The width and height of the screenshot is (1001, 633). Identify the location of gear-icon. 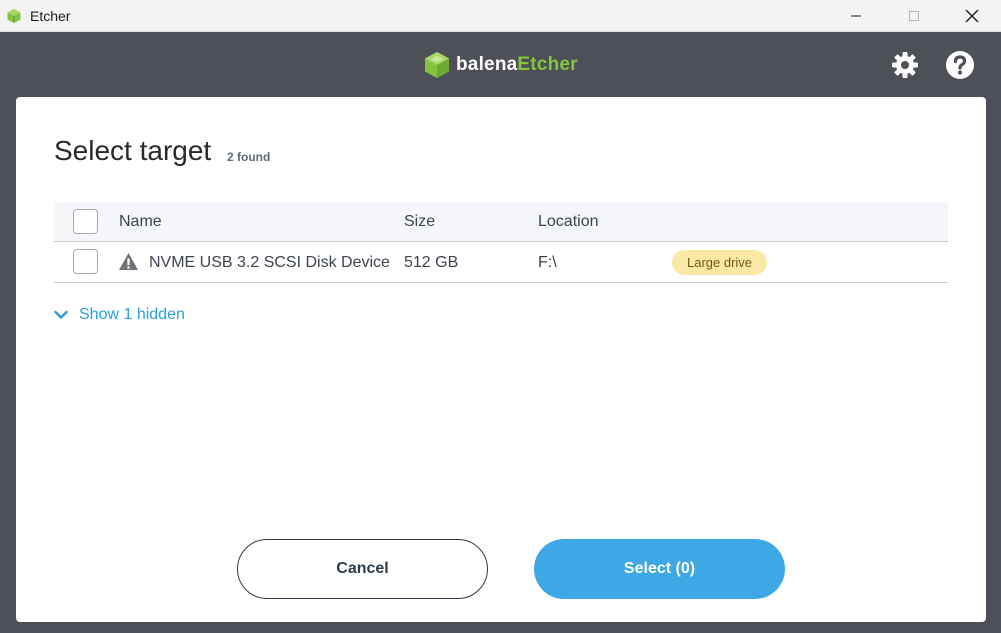
(905, 65).